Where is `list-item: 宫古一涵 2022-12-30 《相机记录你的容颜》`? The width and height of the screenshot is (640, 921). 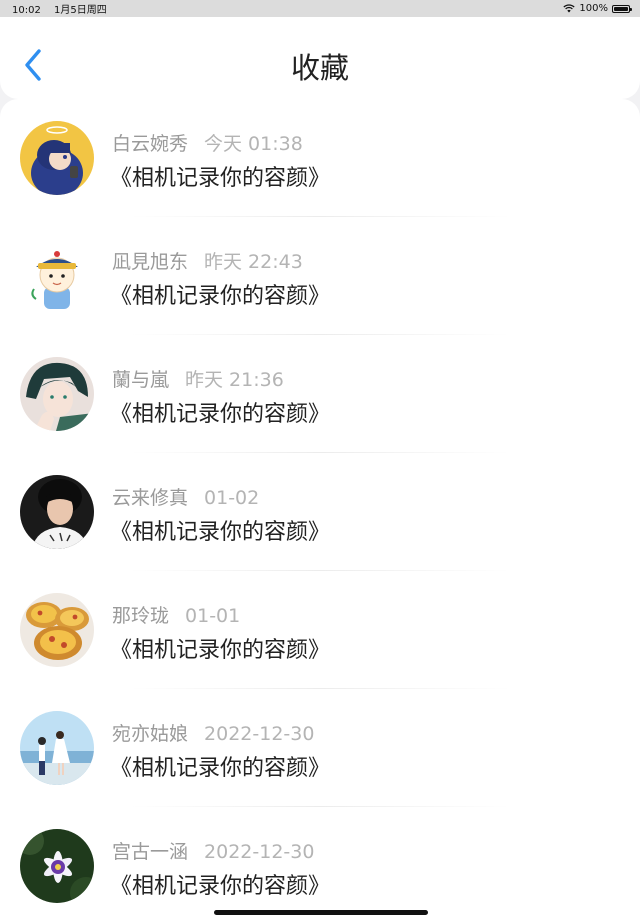
list-item: 宫古一涵 2022-12-30 《相机记录你的容颜》 is located at coordinates (320, 864).